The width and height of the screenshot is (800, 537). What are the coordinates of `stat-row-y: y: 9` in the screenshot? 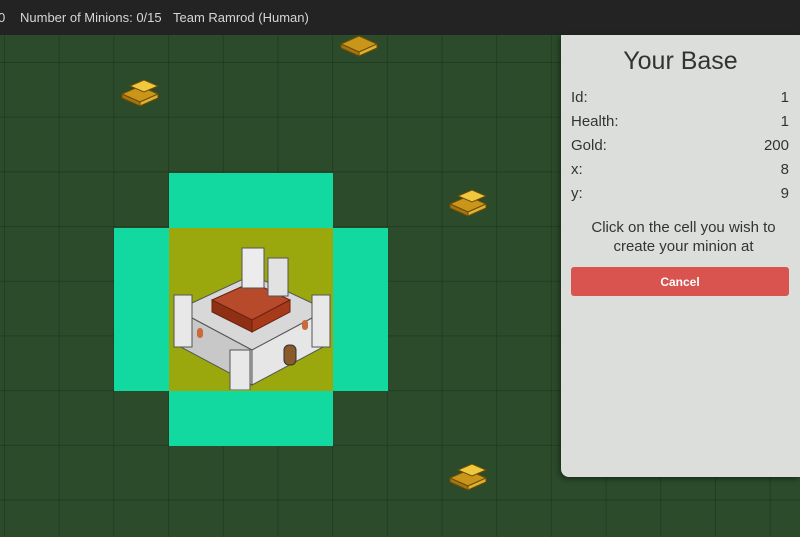 It's located at (680, 197).